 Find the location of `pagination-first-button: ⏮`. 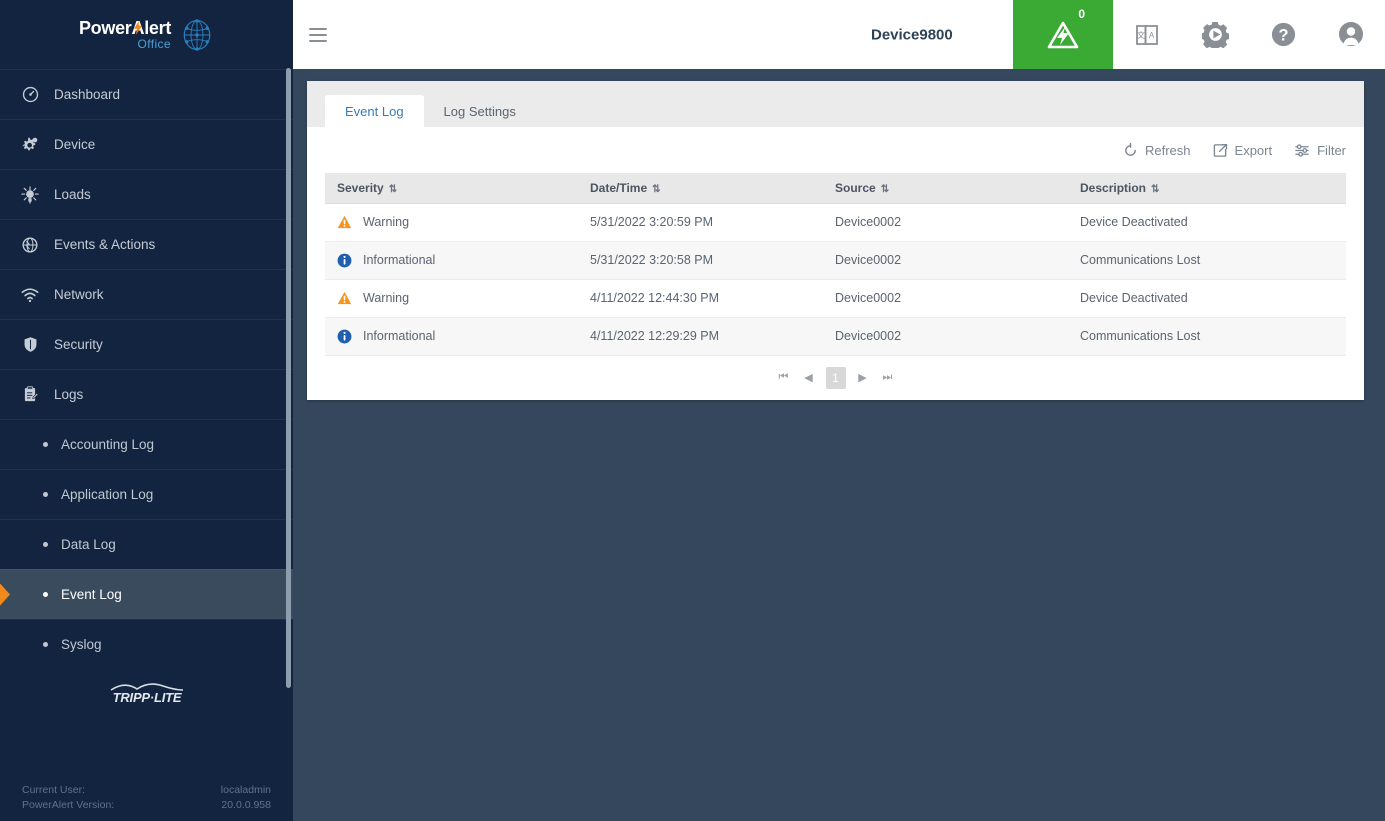

pagination-first-button: ⏮ is located at coordinates (784, 378).